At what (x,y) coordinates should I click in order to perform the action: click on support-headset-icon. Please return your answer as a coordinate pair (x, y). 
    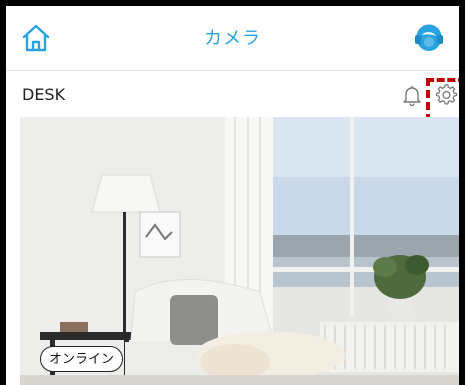
    Looking at the image, I should click on (429, 37).